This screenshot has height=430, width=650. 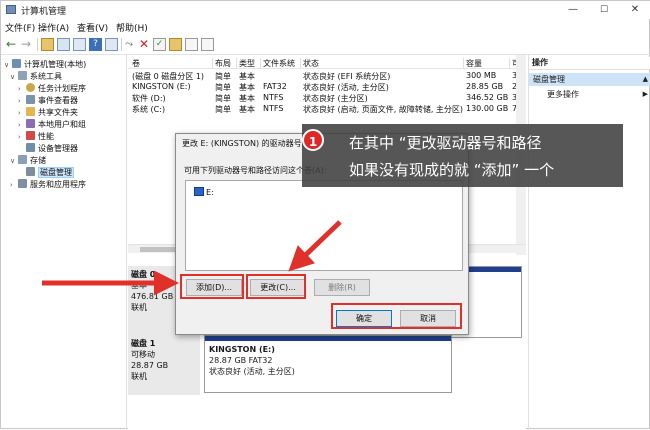 What do you see at coordinates (12, 44) in the screenshot?
I see `back-icon: ←` at bounding box center [12, 44].